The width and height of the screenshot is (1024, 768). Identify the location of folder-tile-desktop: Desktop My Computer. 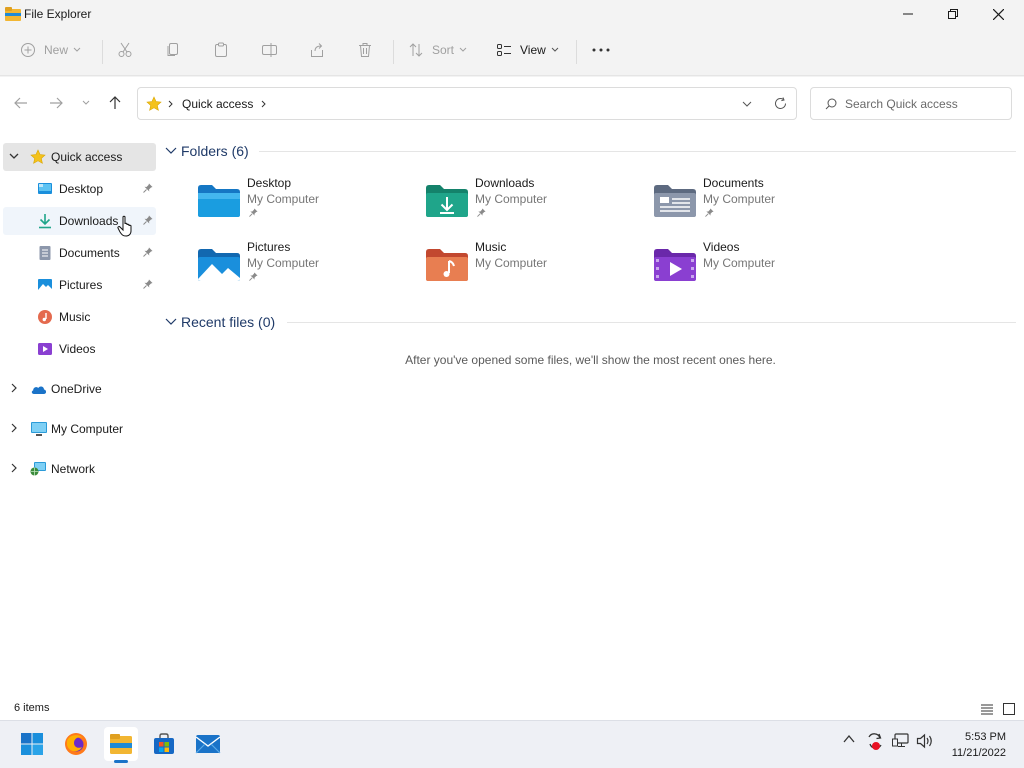
(307, 204).